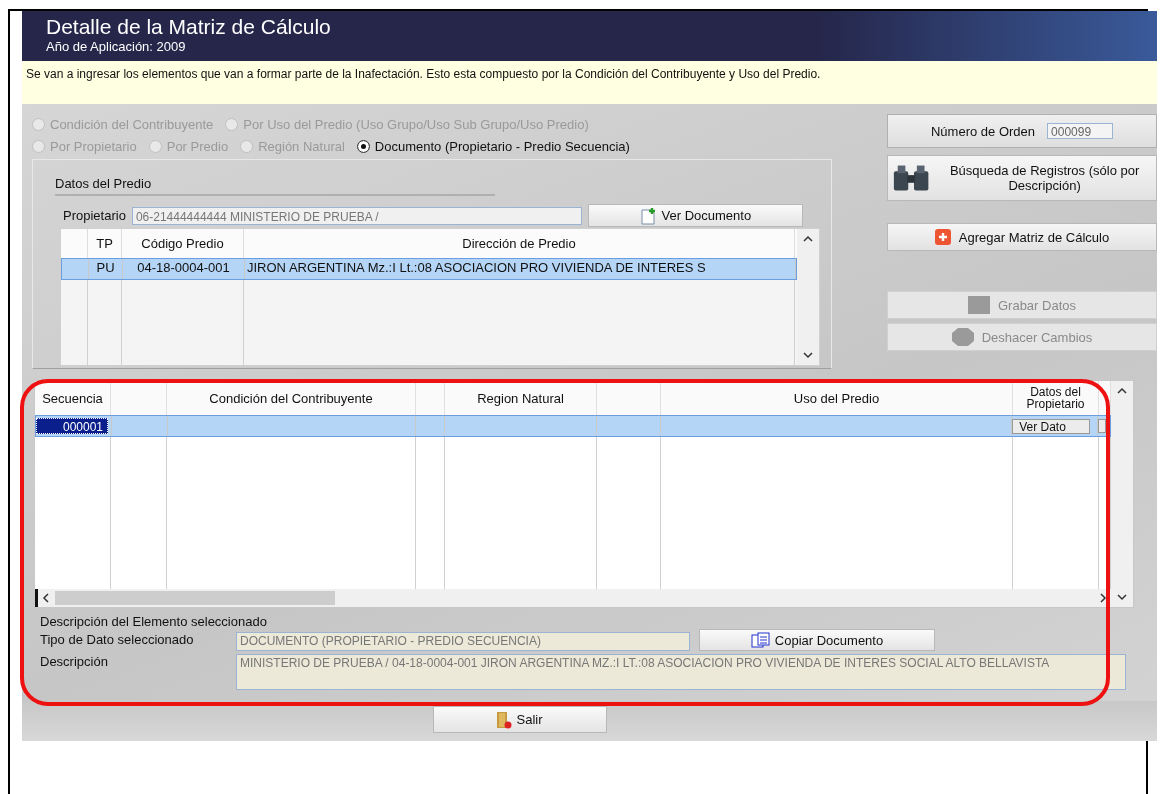 This screenshot has height=794, width=1169. What do you see at coordinates (1022, 178) in the screenshot?
I see `search-button: Búsqueda de Registros (sólo por Descripción)` at bounding box center [1022, 178].